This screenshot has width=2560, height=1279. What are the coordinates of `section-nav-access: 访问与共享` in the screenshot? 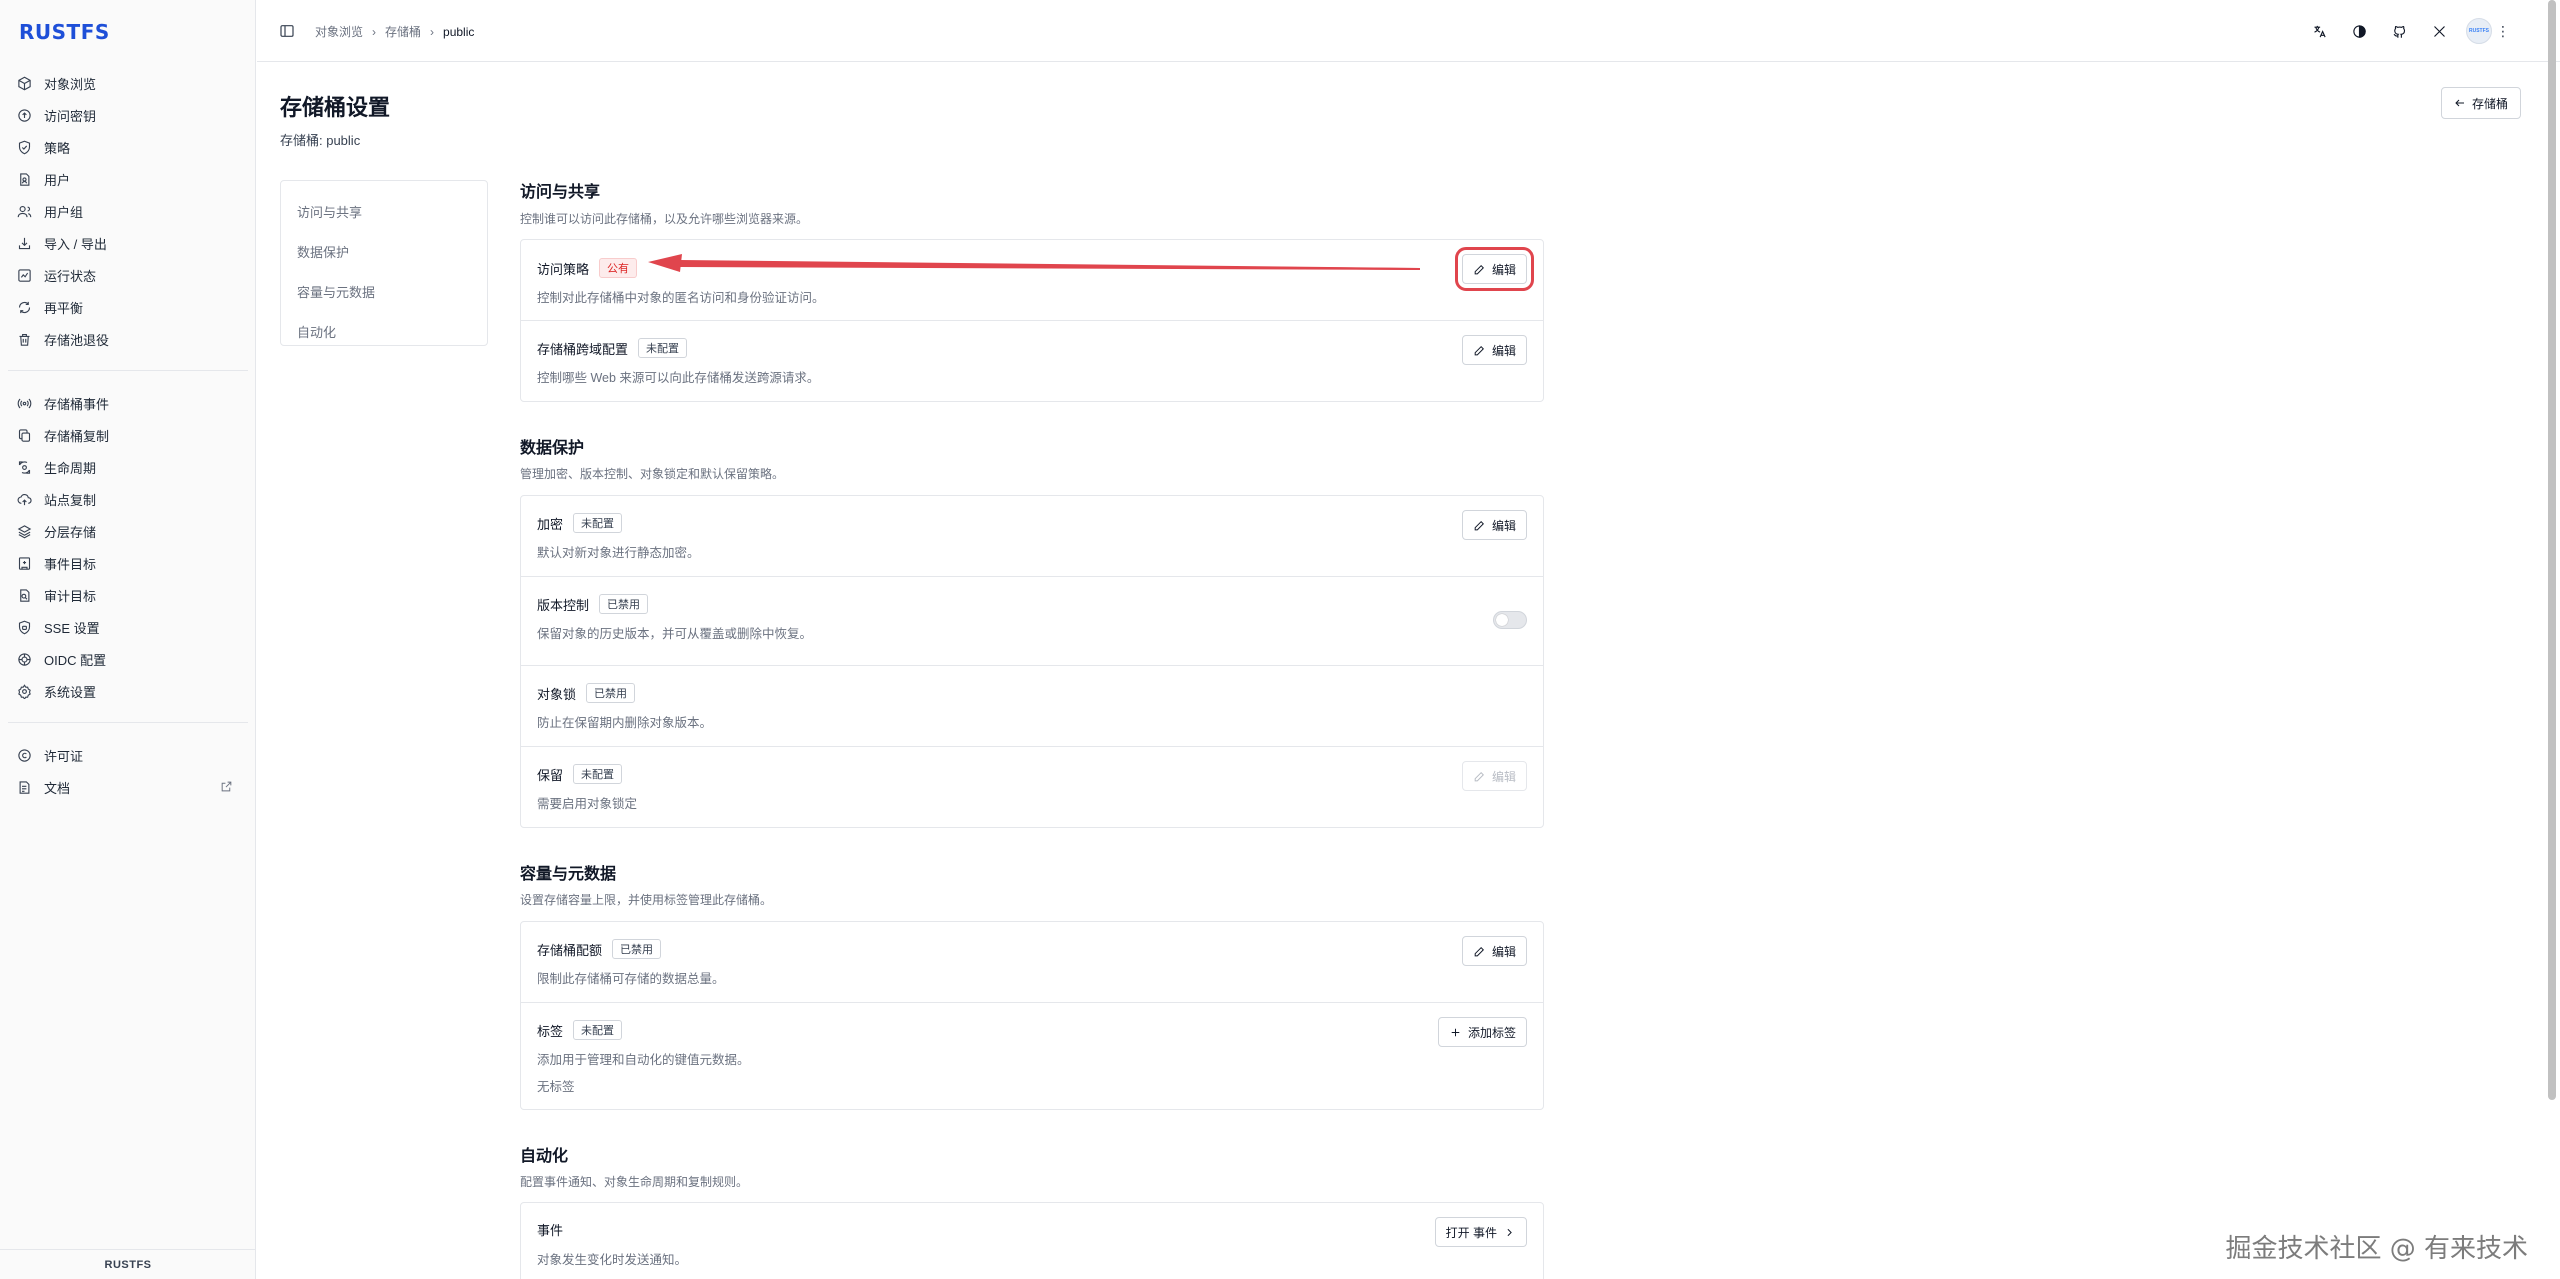 It's located at (384, 211).